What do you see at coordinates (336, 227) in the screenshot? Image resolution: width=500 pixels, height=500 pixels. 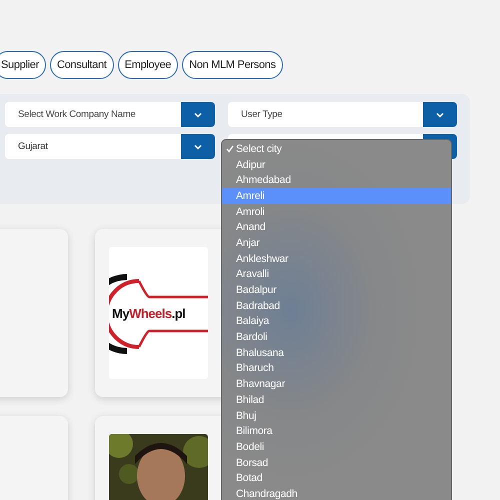 I see `city-option: Anand` at bounding box center [336, 227].